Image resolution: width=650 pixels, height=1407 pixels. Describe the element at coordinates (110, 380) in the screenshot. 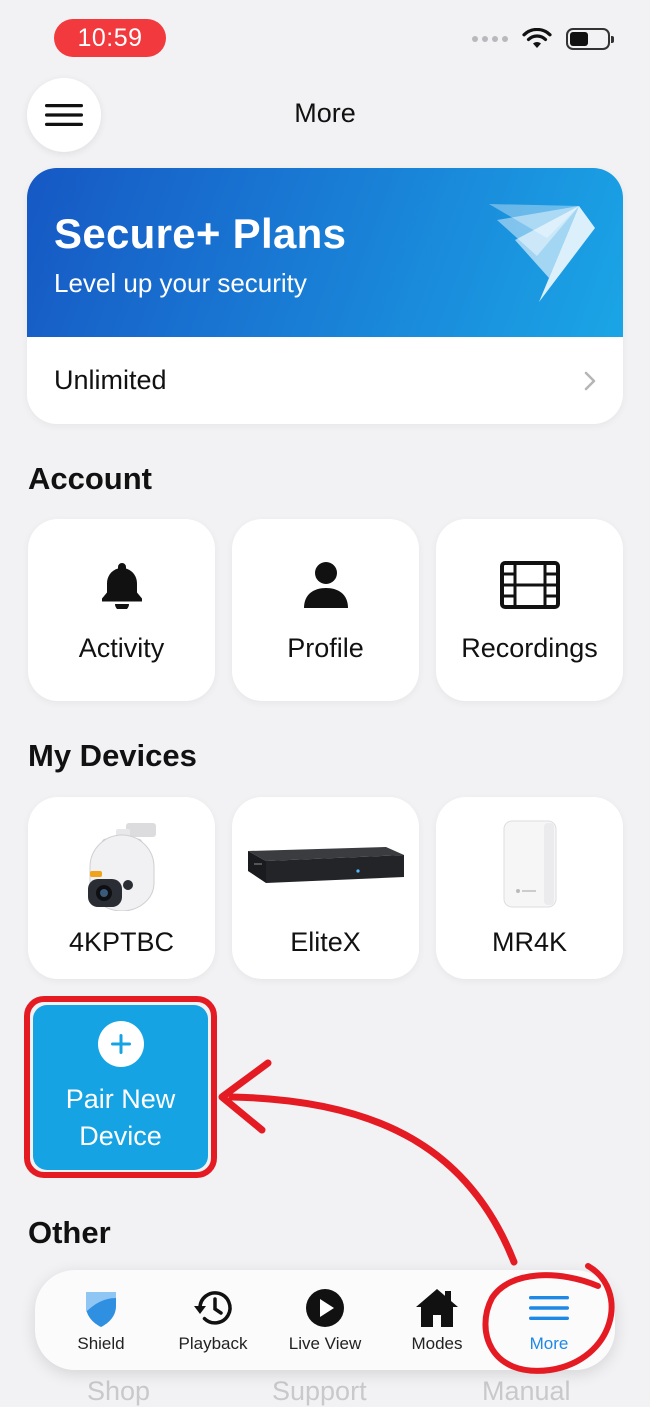

I see `plan-label: Unlimited` at that location.